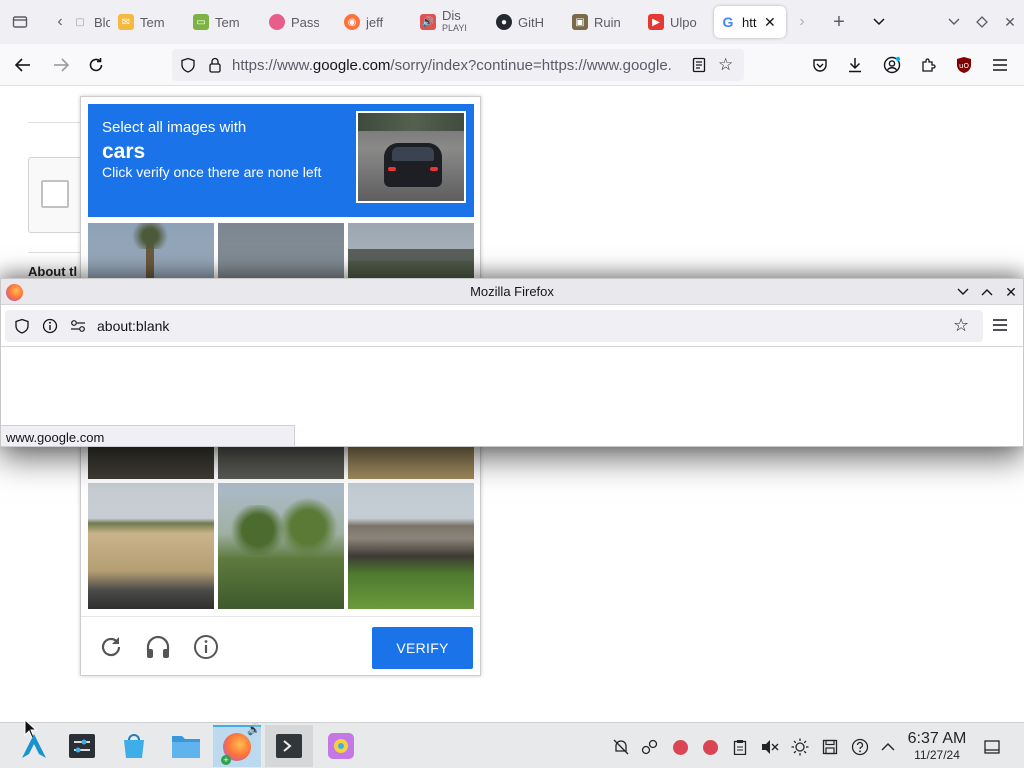  Describe the element at coordinates (134, 746) in the screenshot. I see `discover-store-icon` at that location.